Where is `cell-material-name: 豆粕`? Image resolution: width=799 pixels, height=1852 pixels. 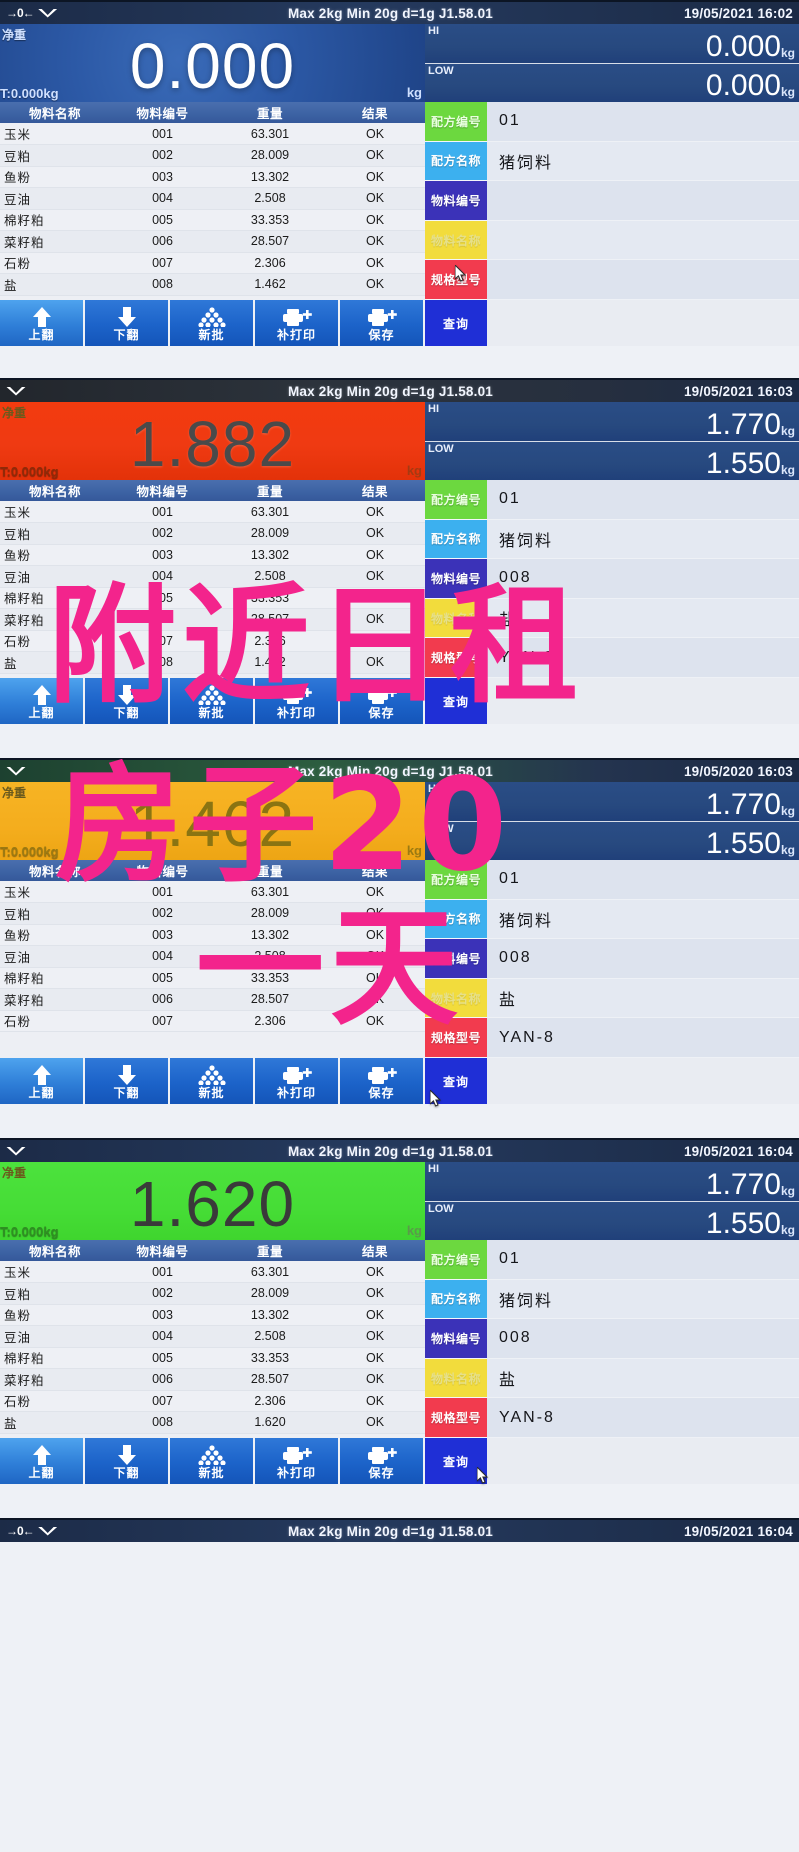 cell-material-name: 豆粕 is located at coordinates (55, 913).